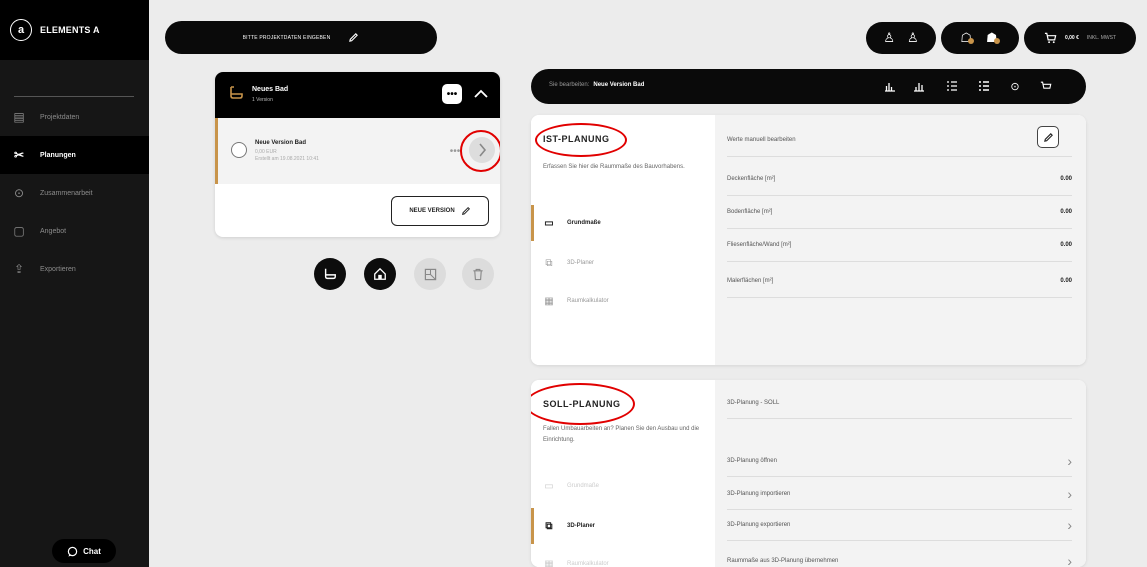 Image resolution: width=1147 pixels, height=567 pixels. I want to click on clipboard-icon: ▤, so click(19, 117).